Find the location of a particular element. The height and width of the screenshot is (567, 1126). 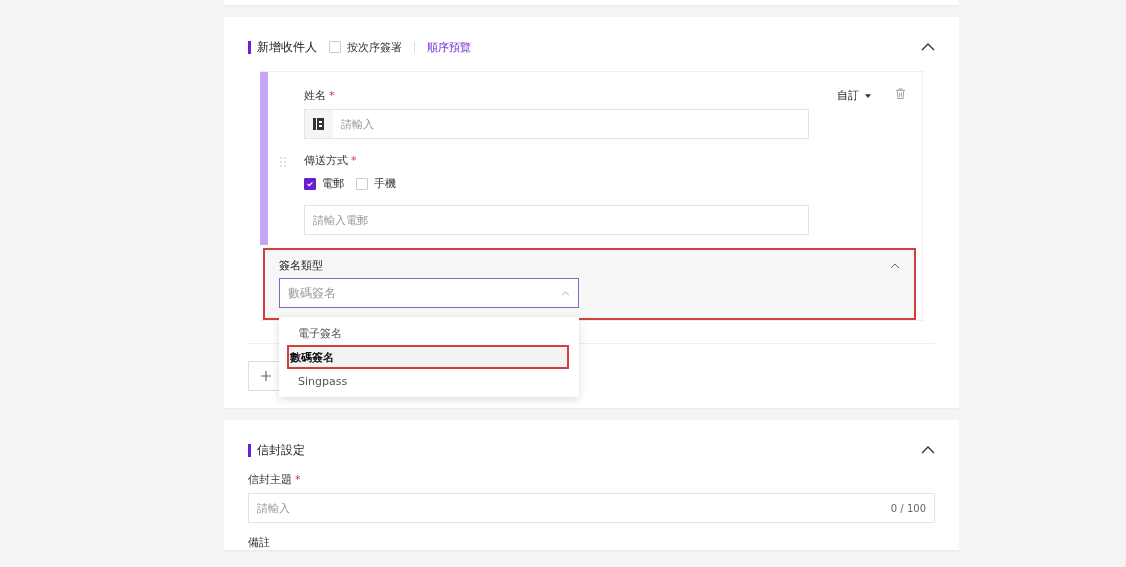

method-label: 傳送方式 is located at coordinates (326, 160).